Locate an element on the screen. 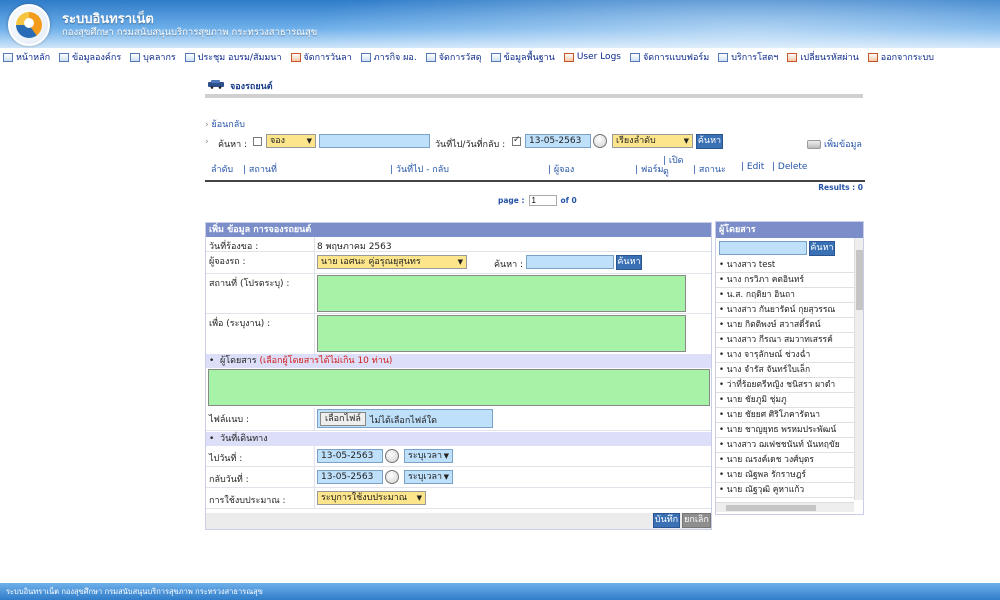 This screenshot has width=1000, height=600. list-item: นางสาว กันยารัตน์ กุยสุวรรณ is located at coordinates (785, 310).